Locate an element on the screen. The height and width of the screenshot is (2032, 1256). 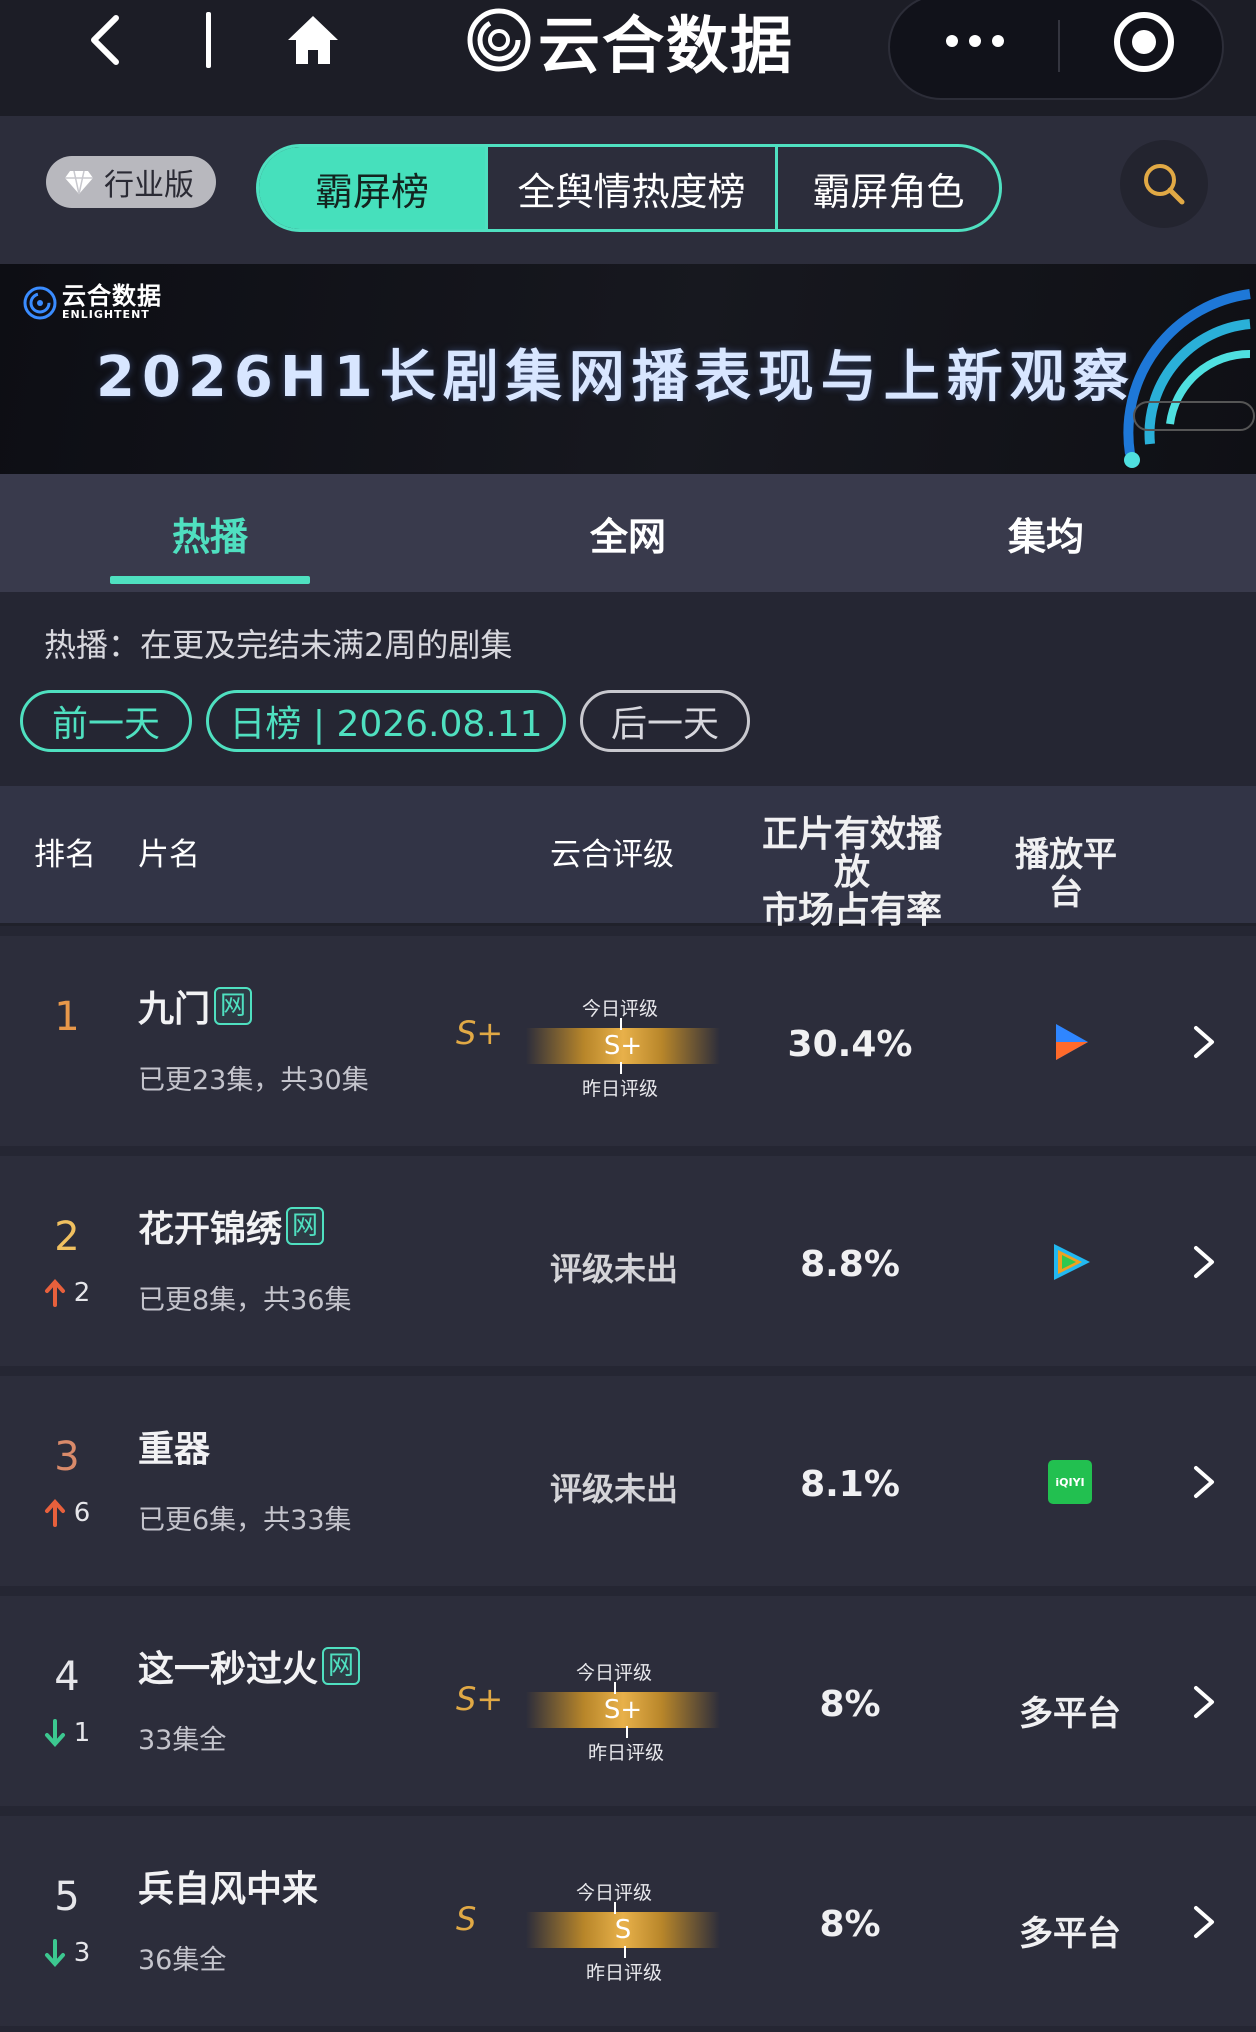
header-market-share: 正片有效播放 市场占有率 is located at coordinates (852, 873).